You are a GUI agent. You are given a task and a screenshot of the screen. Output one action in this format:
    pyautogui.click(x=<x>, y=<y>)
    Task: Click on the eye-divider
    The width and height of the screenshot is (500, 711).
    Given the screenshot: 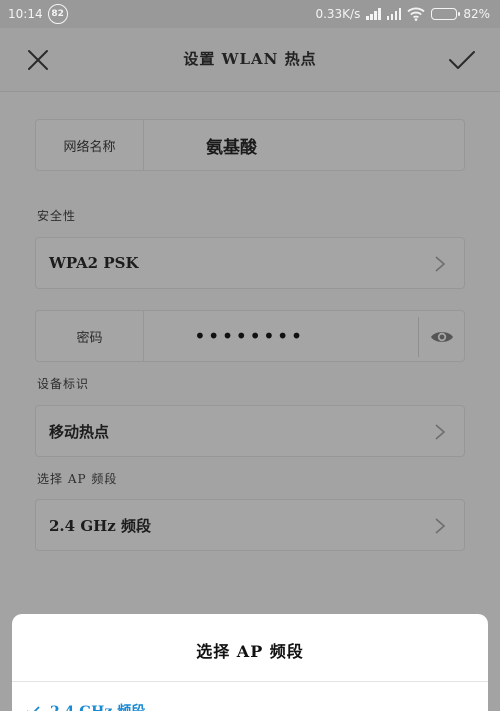 What is the action you would take?
    pyautogui.click(x=418, y=337)
    